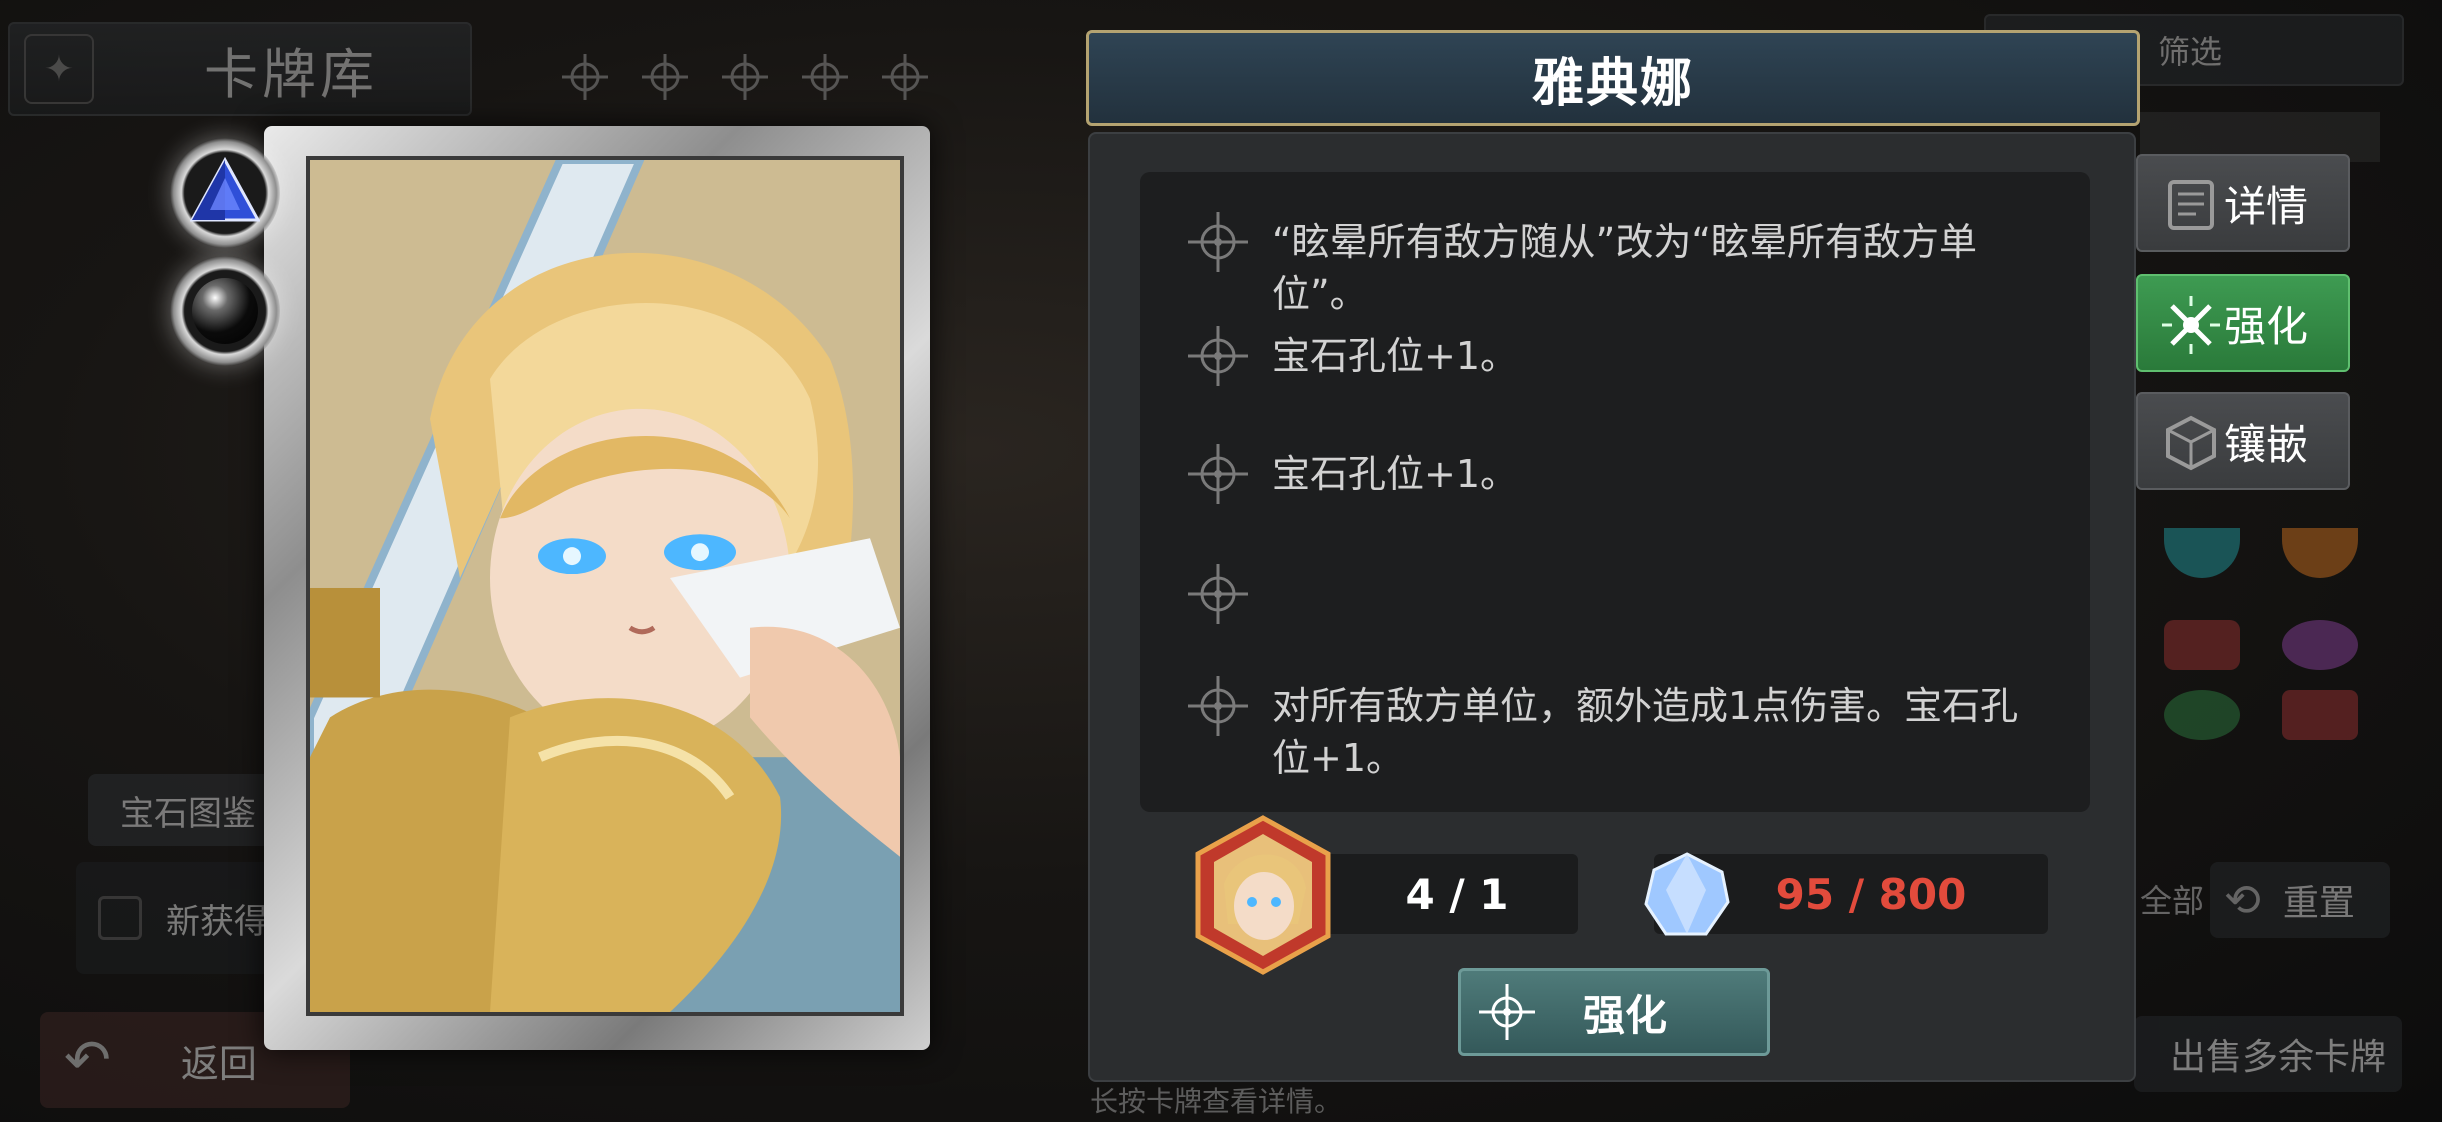 The width and height of the screenshot is (2442, 1122). I want to click on purple-ghost-icon, so click(2320, 645).